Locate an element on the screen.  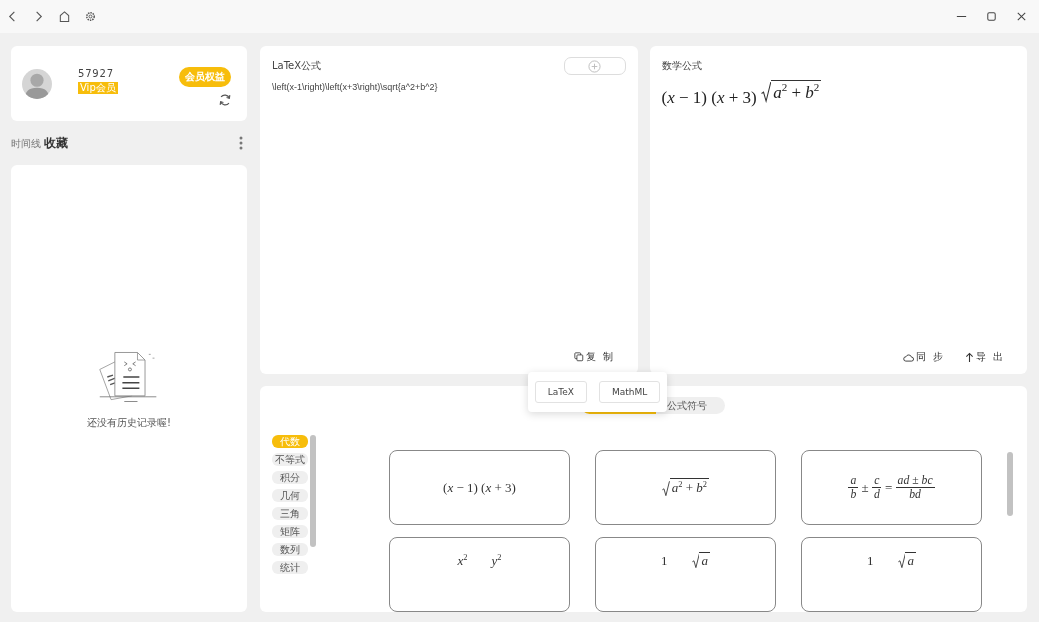
category-tab: 几何 is located at coordinates (290, 495).